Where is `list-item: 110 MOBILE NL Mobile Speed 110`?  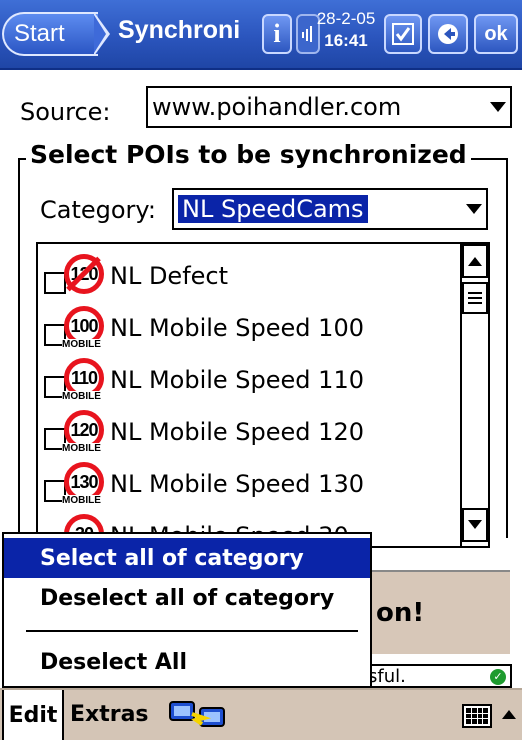
list-item: 110 MOBILE NL Mobile Speed 110 is located at coordinates (249, 380).